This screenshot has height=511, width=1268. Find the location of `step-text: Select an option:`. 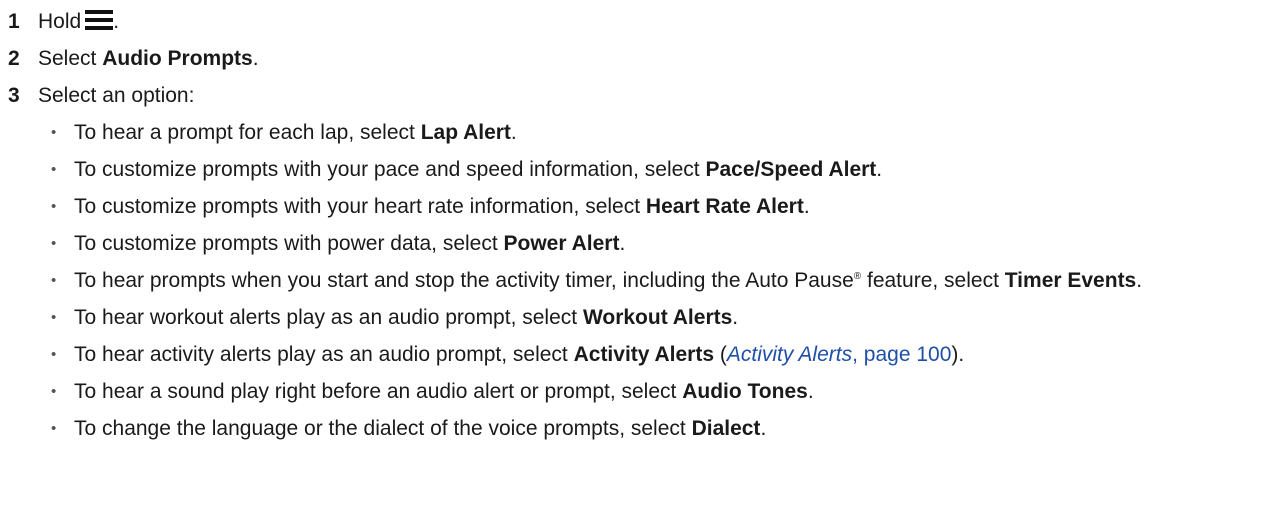

step-text: Select an option: is located at coordinates (116, 95).